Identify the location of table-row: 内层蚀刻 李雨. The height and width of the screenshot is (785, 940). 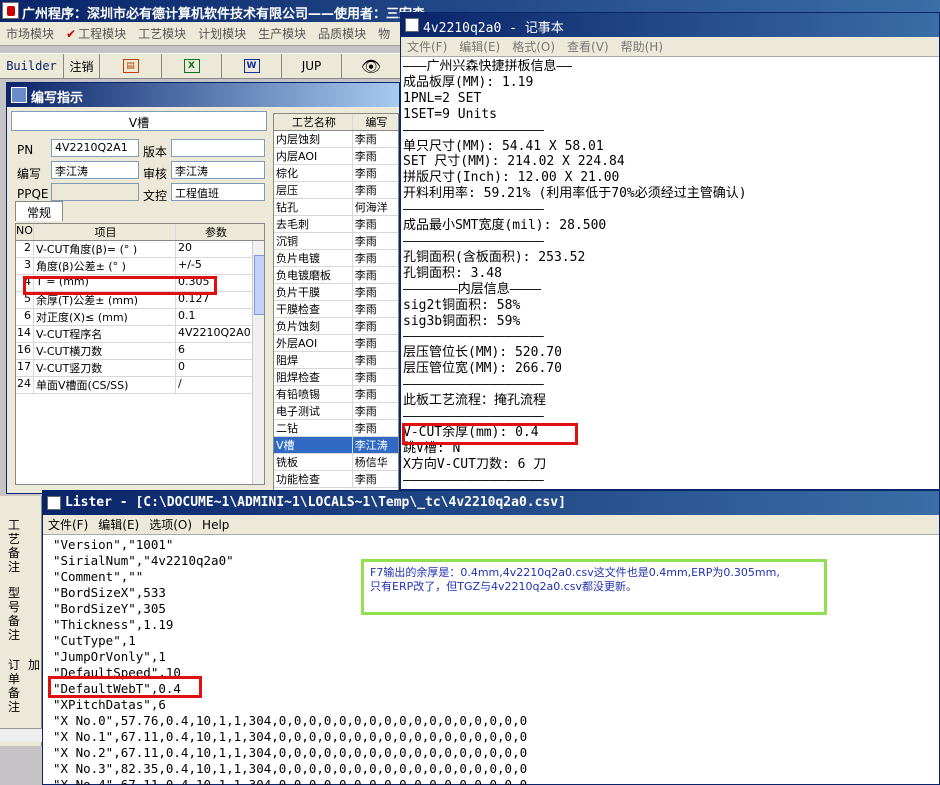
(336, 139).